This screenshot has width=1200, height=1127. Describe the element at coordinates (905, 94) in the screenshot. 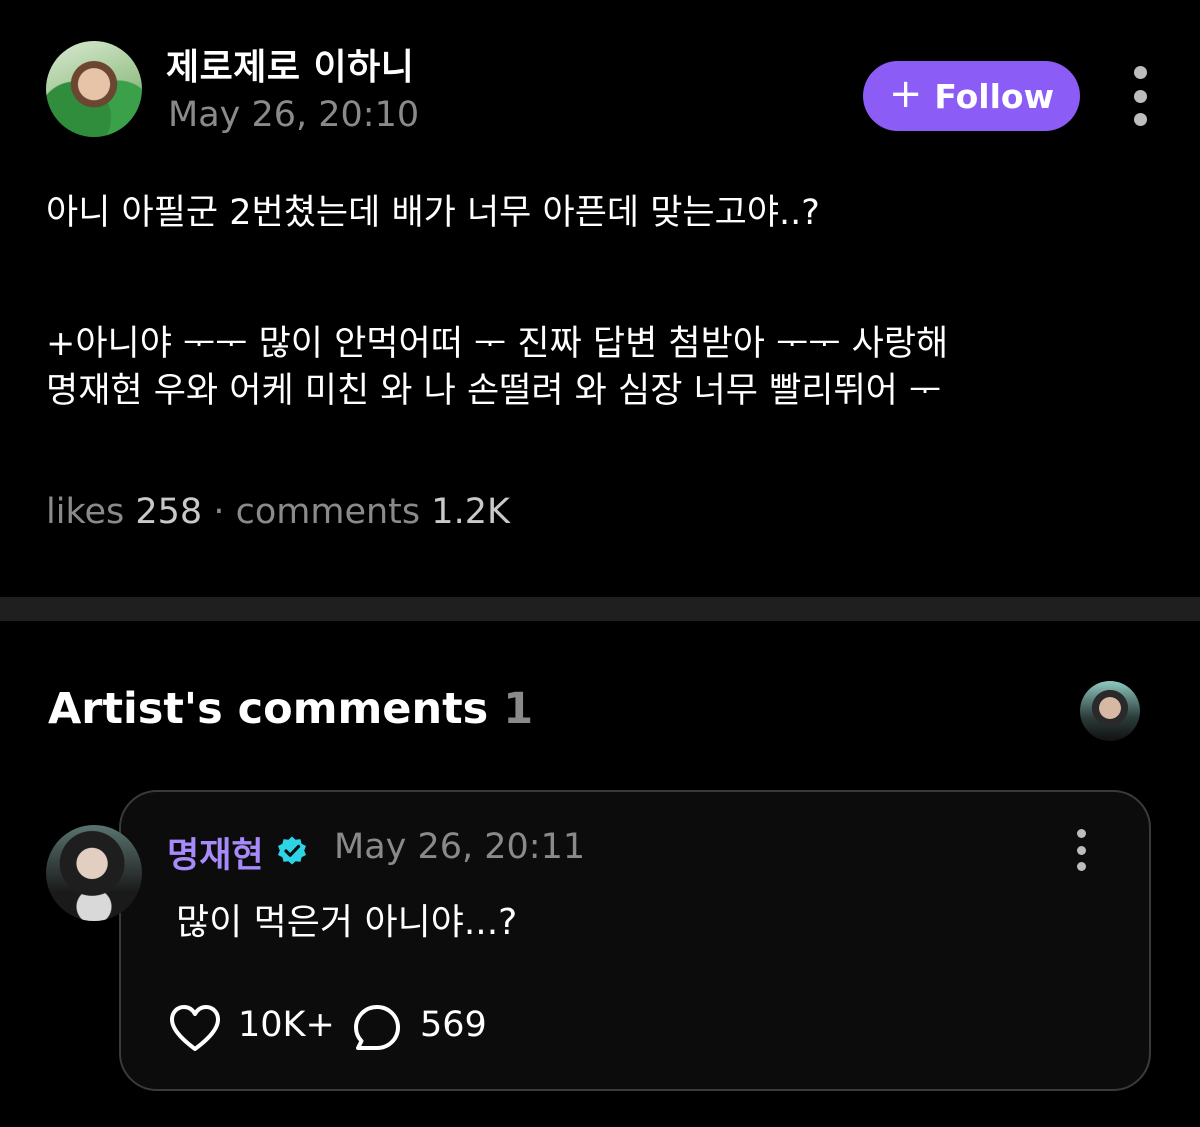

I see `plus-icon: +` at that location.